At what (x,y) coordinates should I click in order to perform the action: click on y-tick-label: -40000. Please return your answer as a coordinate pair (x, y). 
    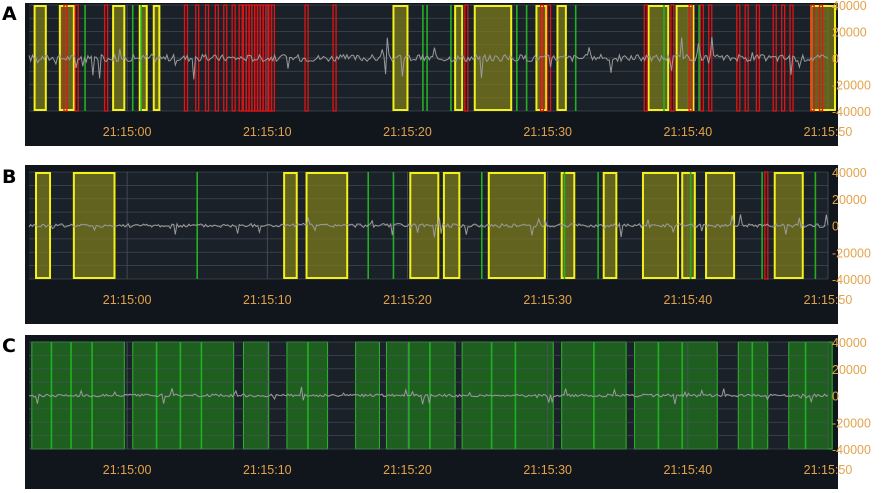
    Looking at the image, I should click on (851, 450).